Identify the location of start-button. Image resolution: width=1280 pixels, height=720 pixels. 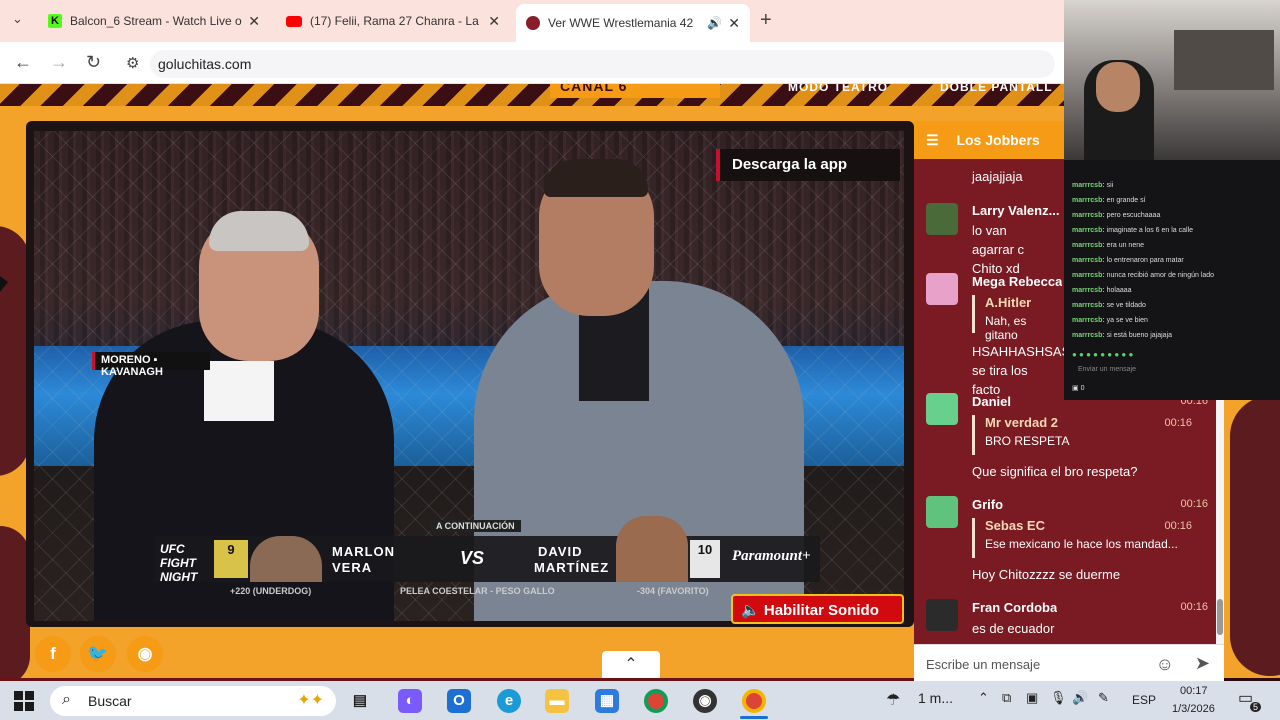
(24, 701).